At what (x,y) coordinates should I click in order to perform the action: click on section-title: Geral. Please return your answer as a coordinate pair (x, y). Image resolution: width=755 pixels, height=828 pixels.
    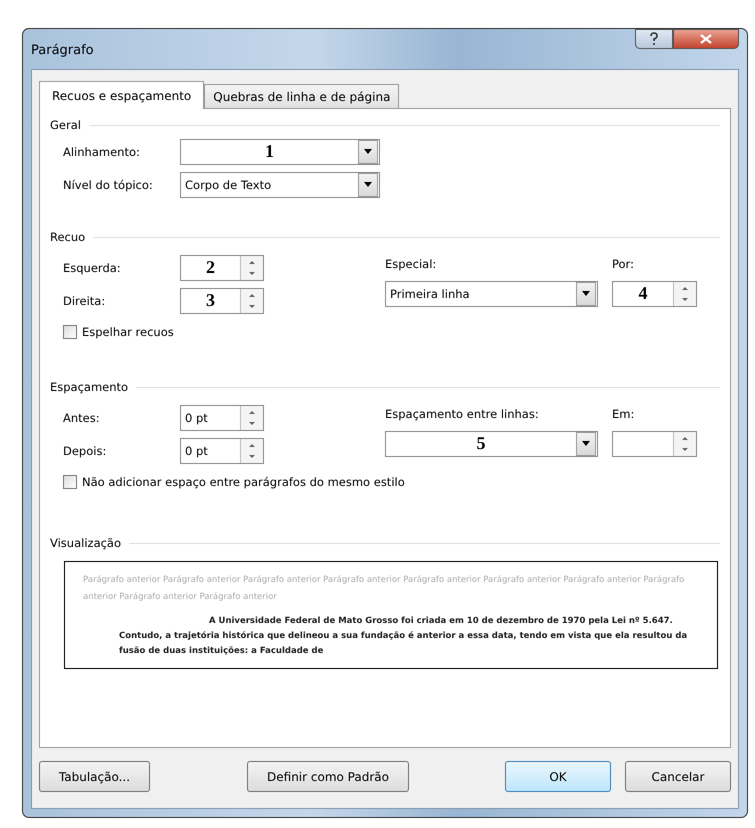
    Looking at the image, I should click on (65, 125).